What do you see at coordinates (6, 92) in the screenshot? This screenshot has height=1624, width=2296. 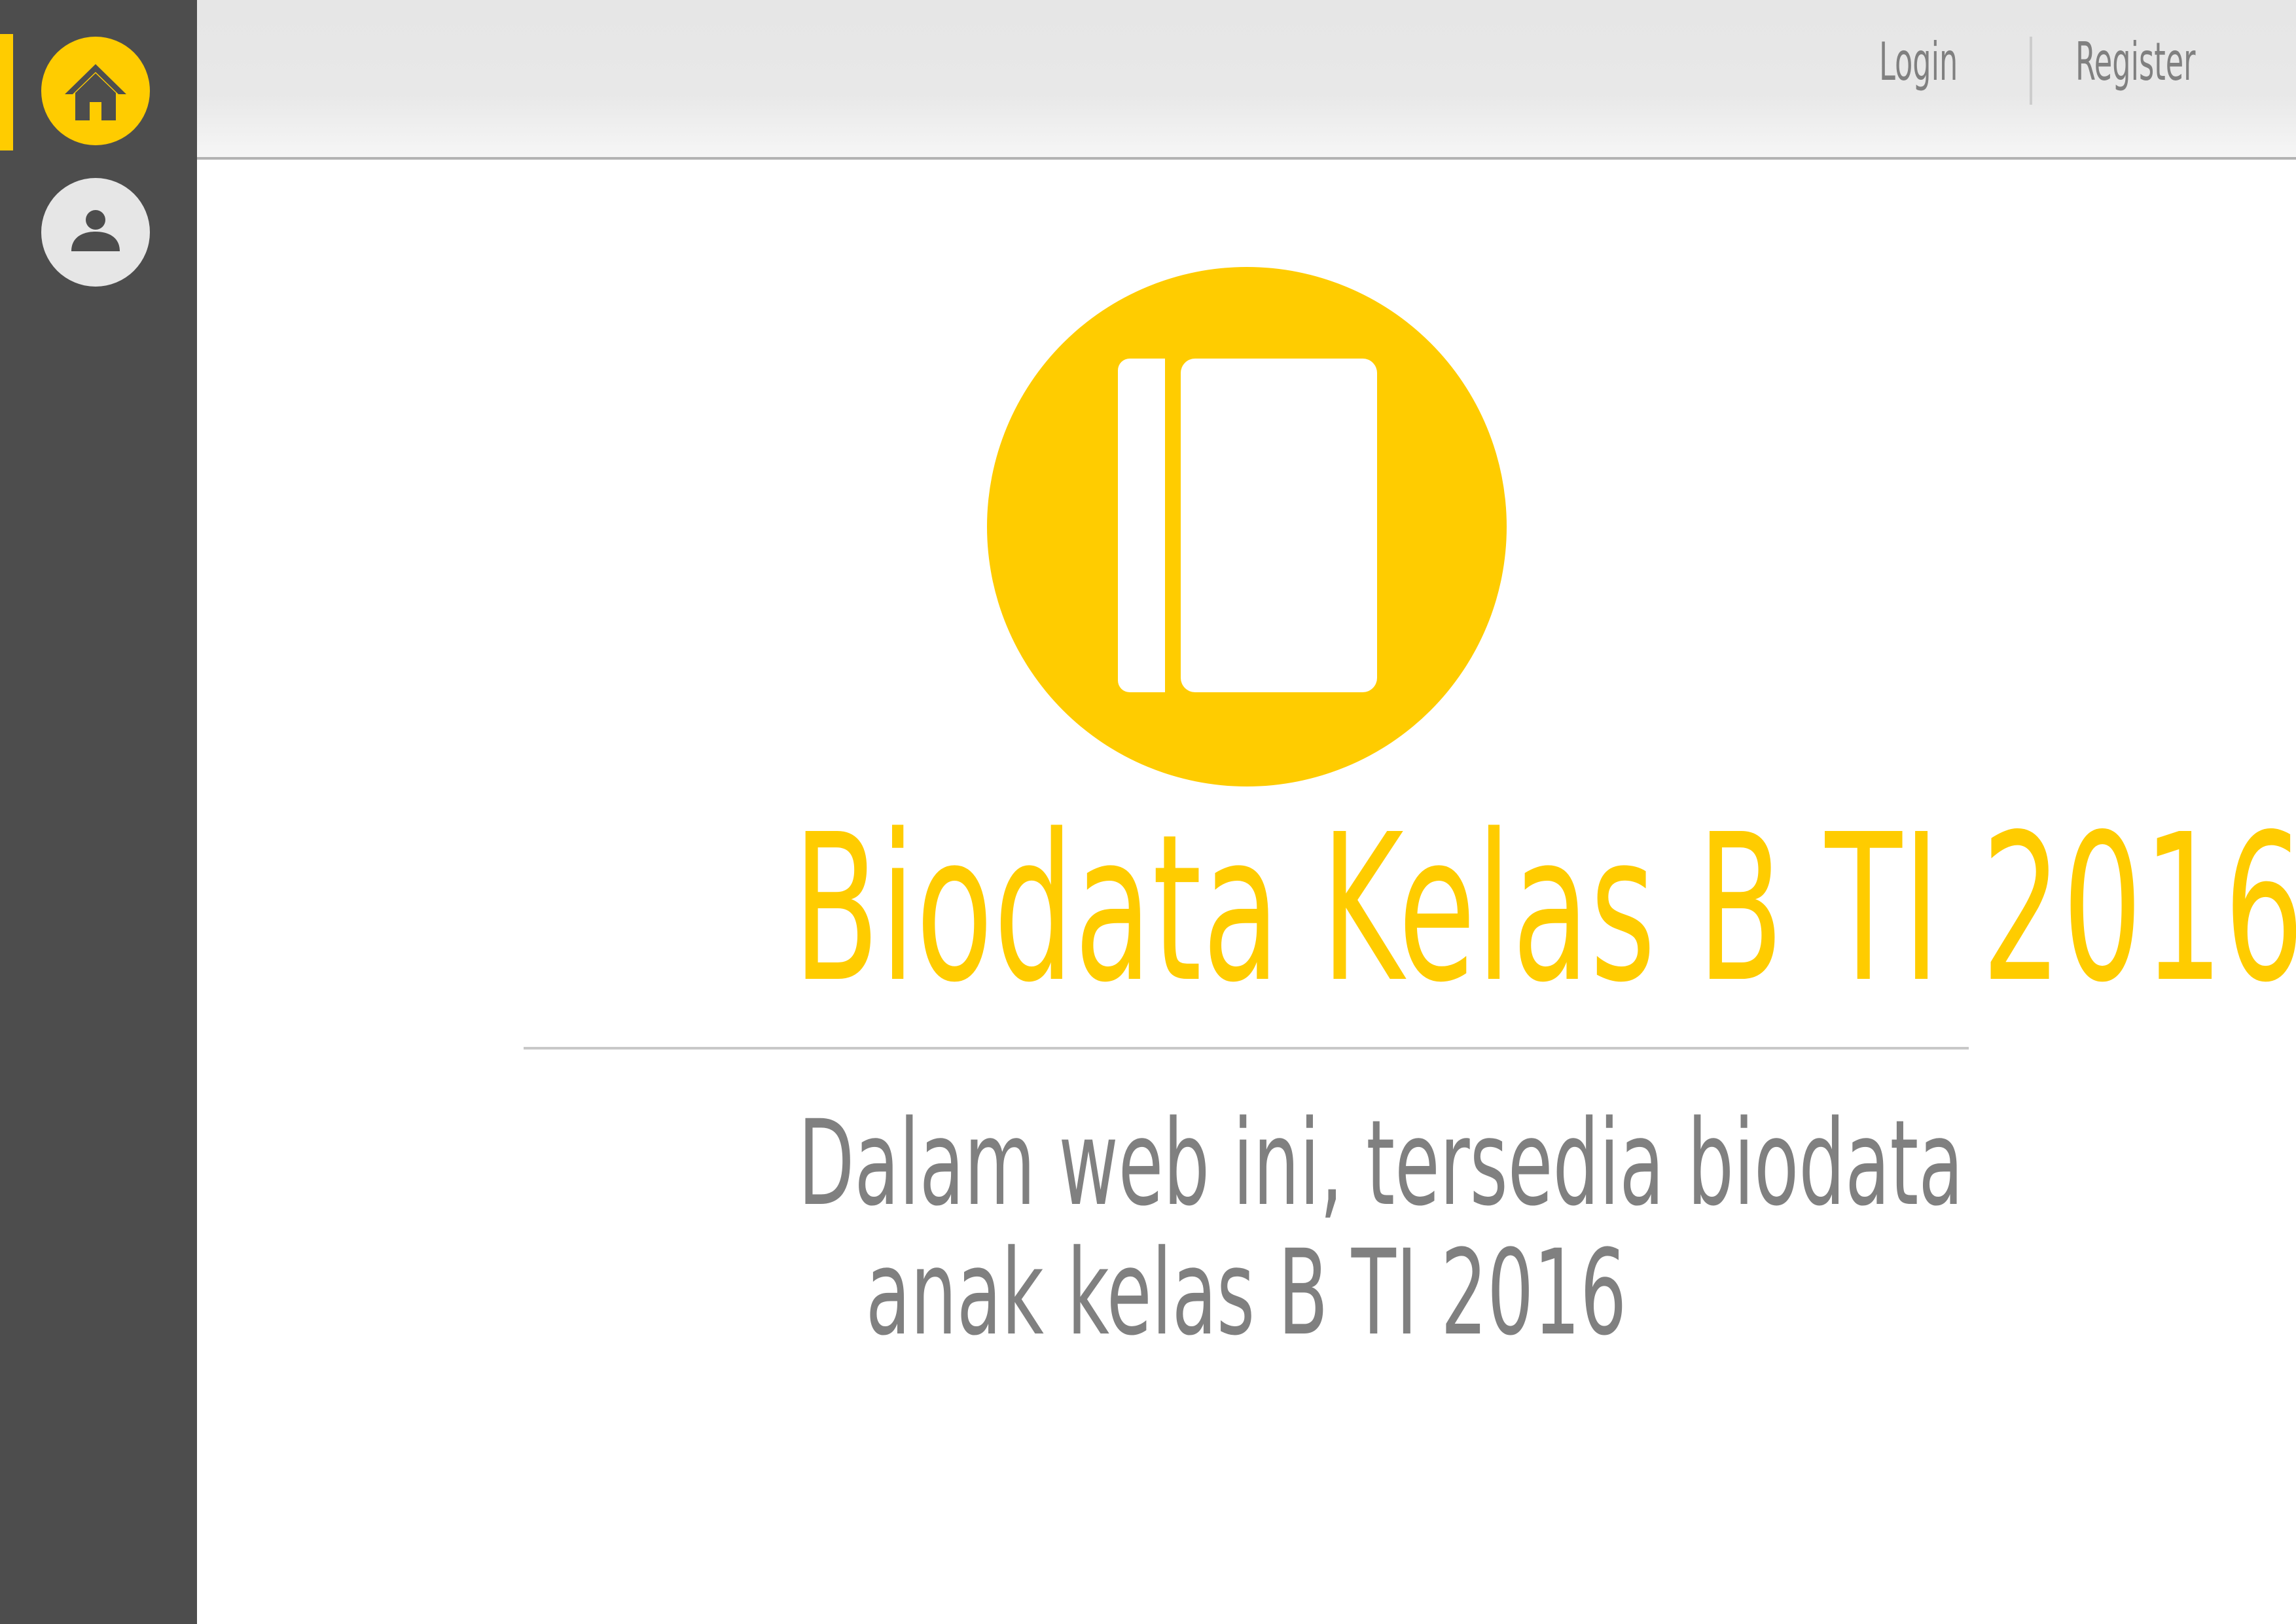 I see `active-nav-indicator` at bounding box center [6, 92].